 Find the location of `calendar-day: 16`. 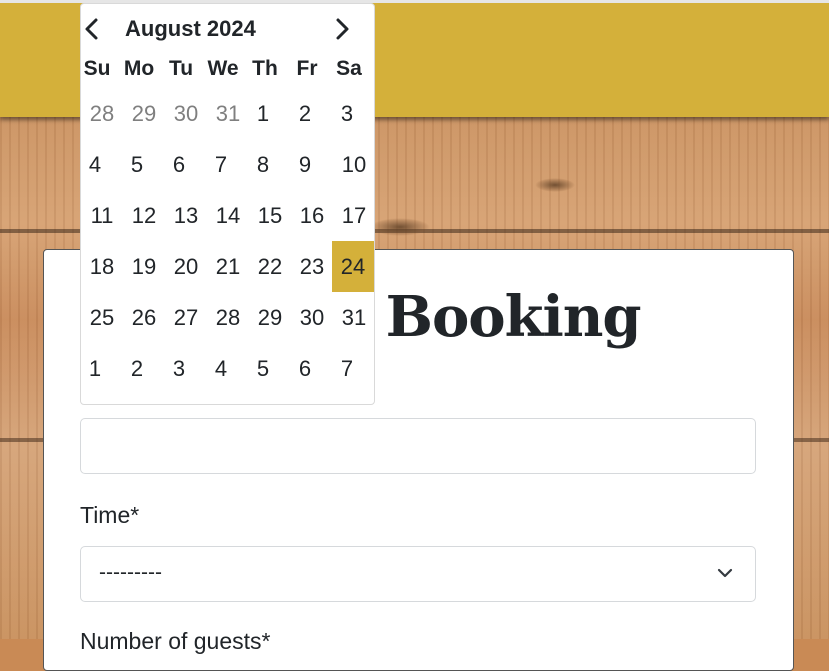

calendar-day: 16 is located at coordinates (312, 215).